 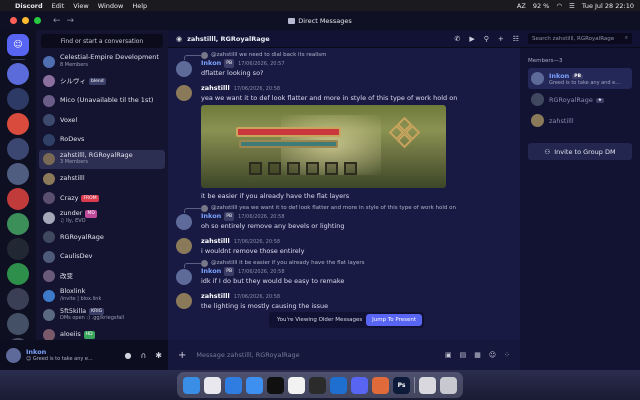 What do you see at coordinates (580, 120) in the screenshot?
I see `member-item: zahstilll` at bounding box center [580, 120].